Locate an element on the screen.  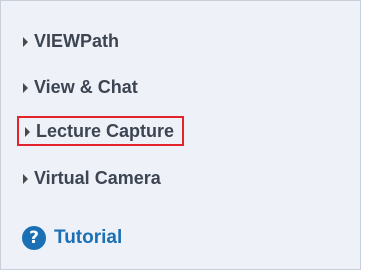
tutorial-link: ? Tutorial is located at coordinates (72, 238).